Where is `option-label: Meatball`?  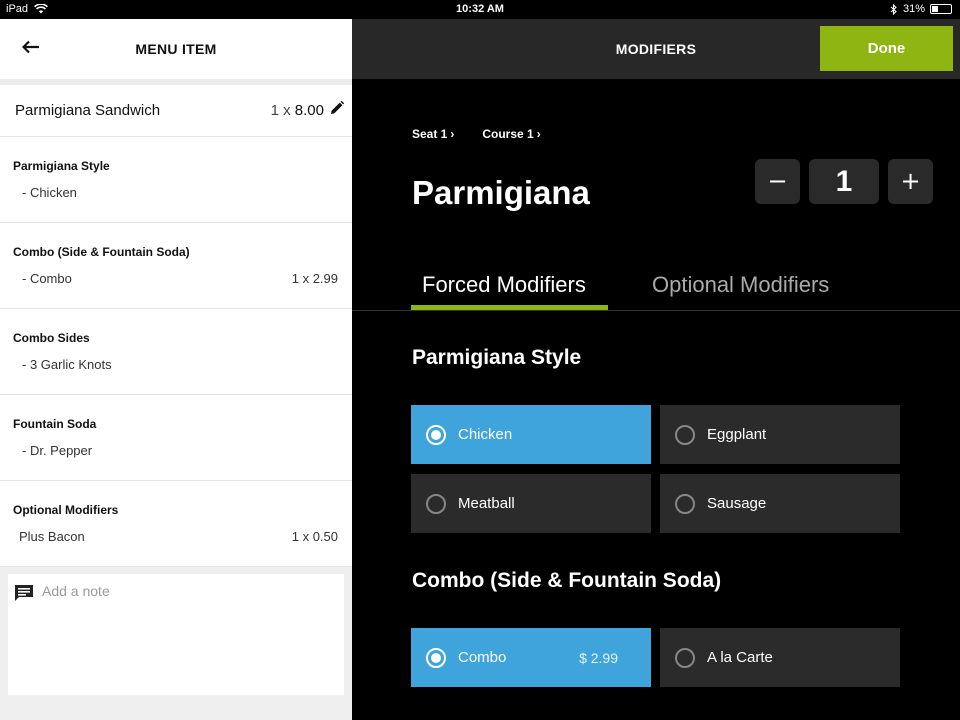 option-label: Meatball is located at coordinates (486, 503).